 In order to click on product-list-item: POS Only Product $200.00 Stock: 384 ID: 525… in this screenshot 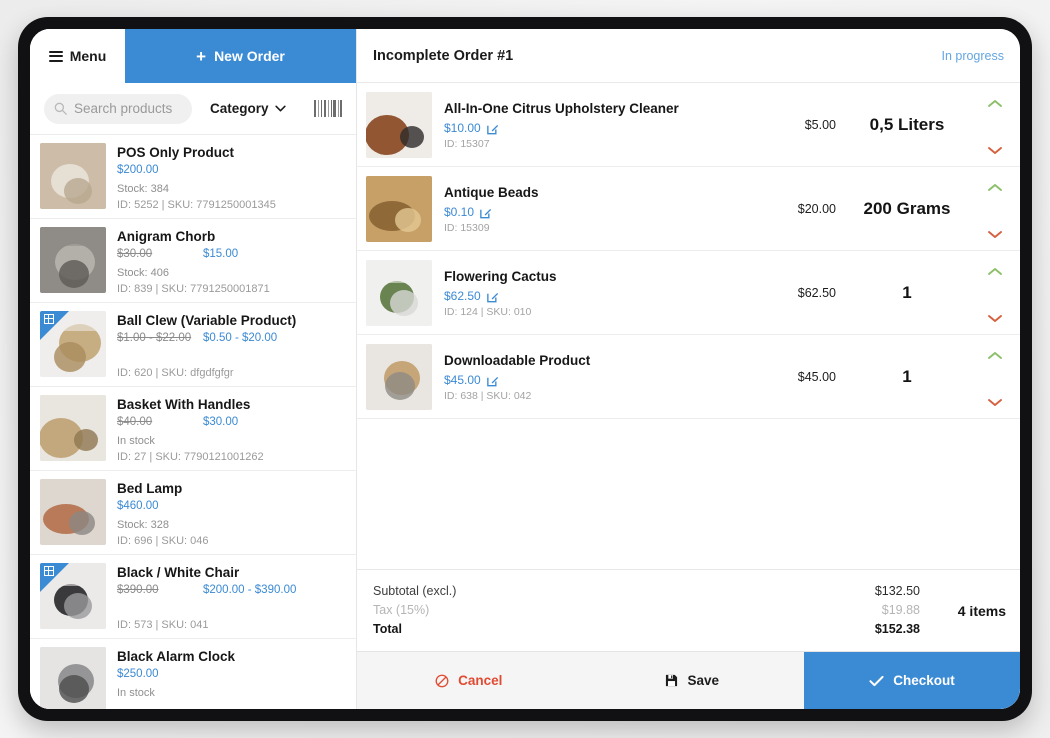, I will do `click(193, 177)`.